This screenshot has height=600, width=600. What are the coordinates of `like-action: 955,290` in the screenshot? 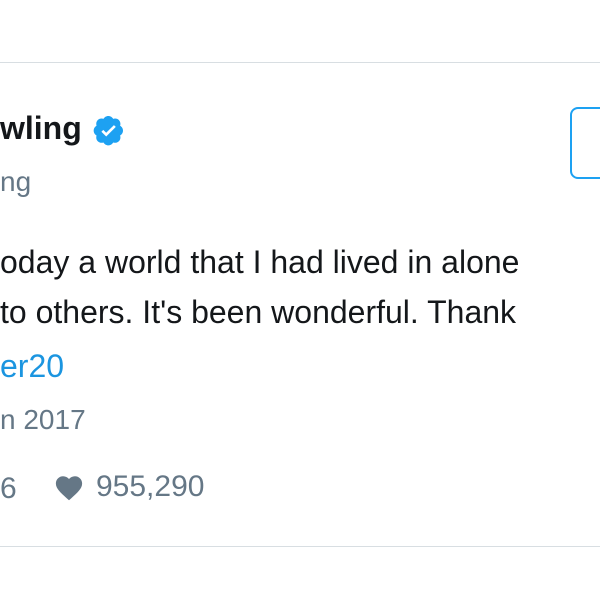 It's located at (129, 487).